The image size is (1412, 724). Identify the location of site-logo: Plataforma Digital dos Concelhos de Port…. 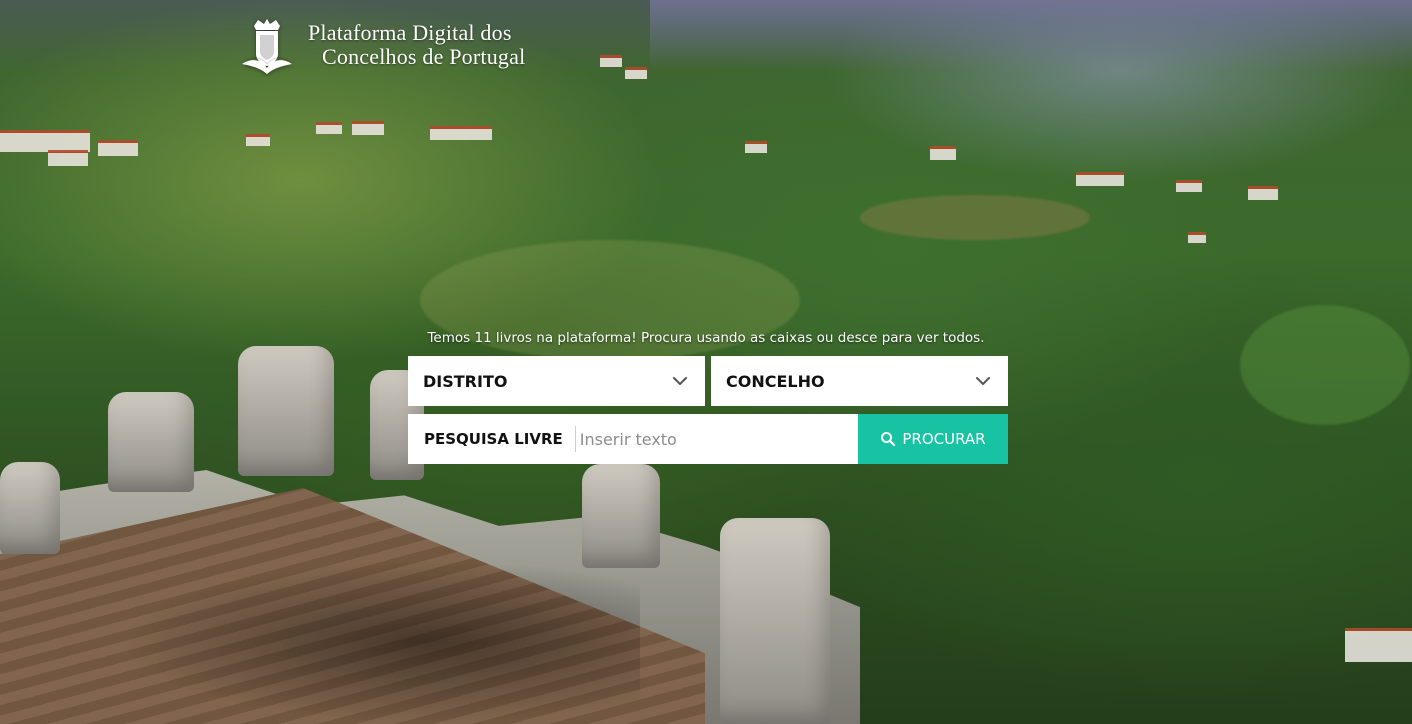
(380, 45).